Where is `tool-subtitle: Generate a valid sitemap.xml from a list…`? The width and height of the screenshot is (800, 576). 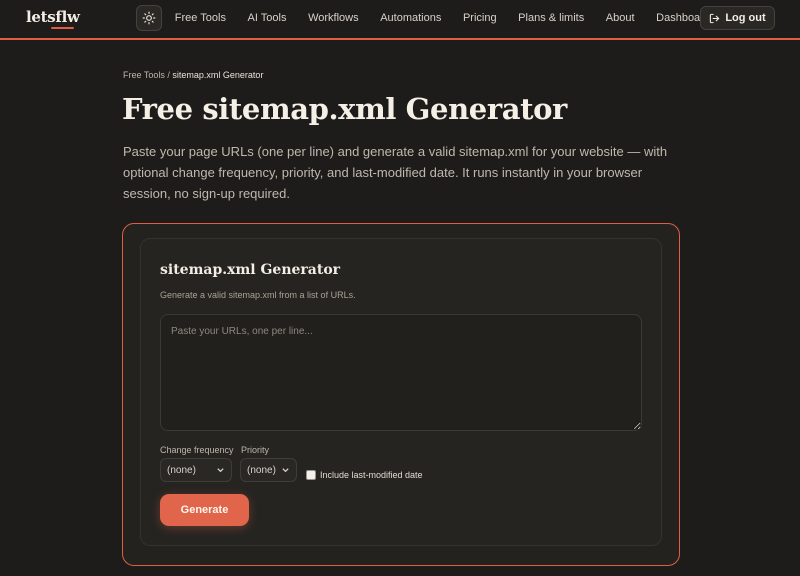 tool-subtitle: Generate a valid sitemap.xml from a list… is located at coordinates (258, 295).